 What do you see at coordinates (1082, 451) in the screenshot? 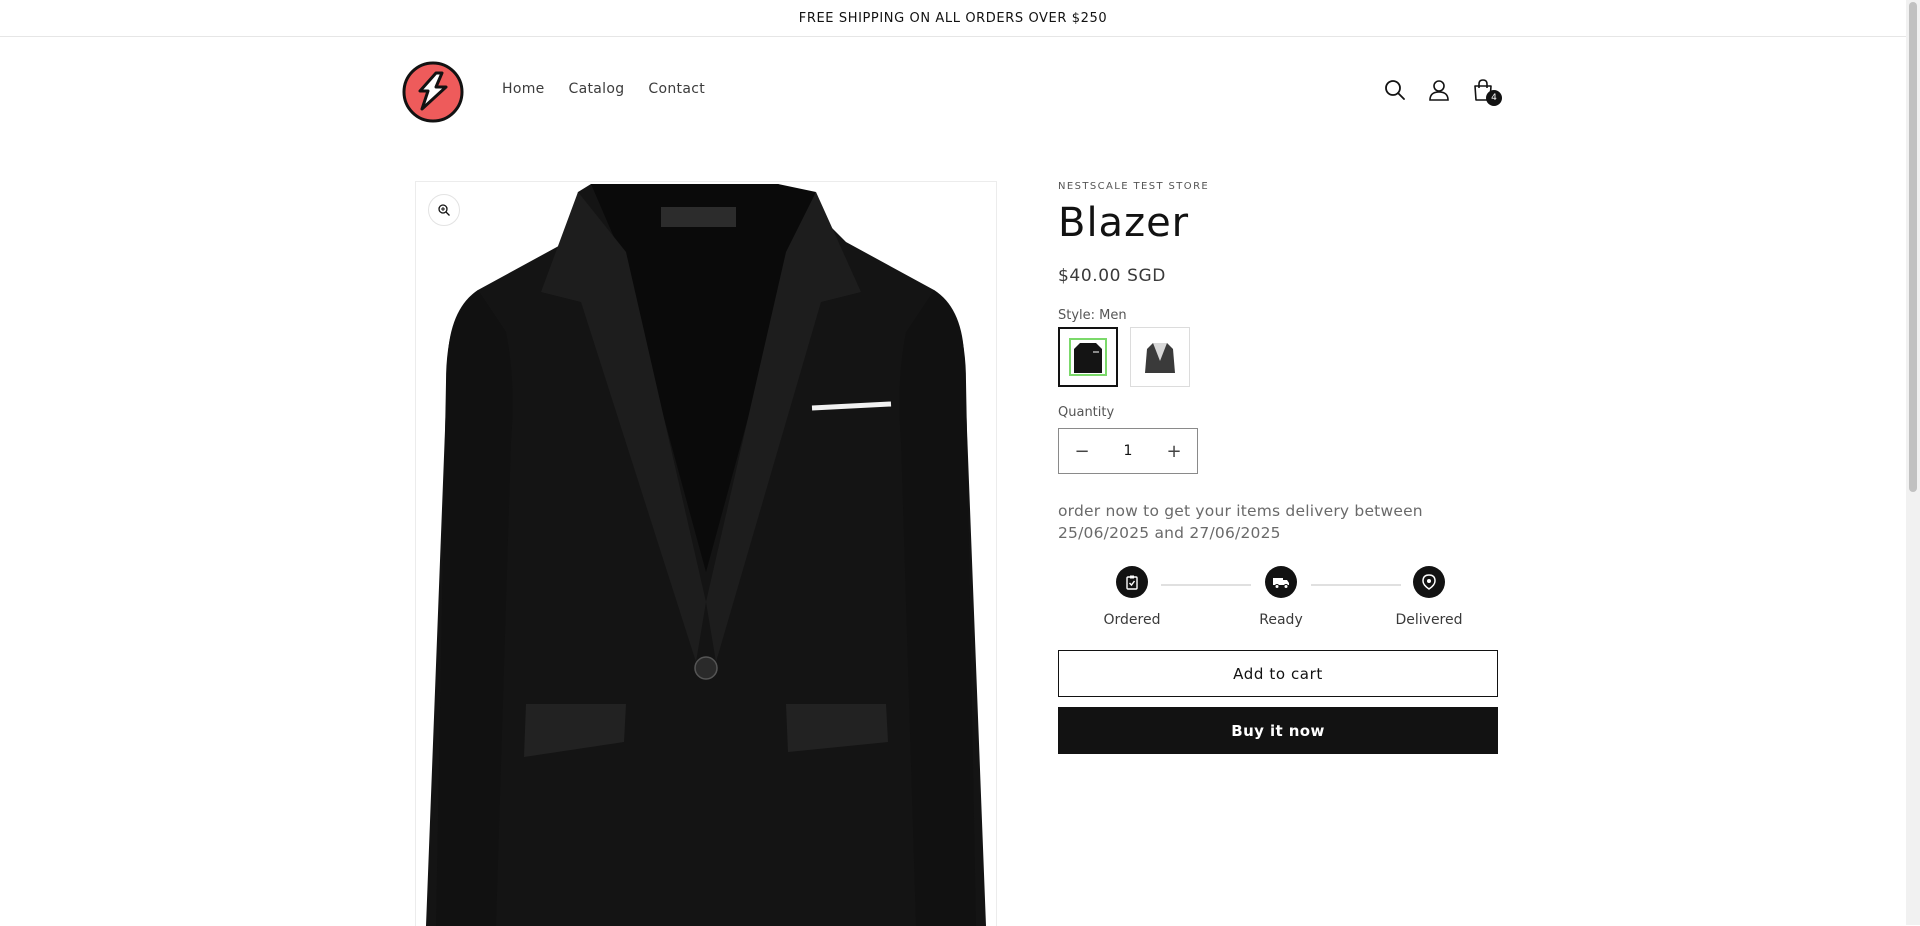
I see `quantity-decrease-button: −` at bounding box center [1082, 451].